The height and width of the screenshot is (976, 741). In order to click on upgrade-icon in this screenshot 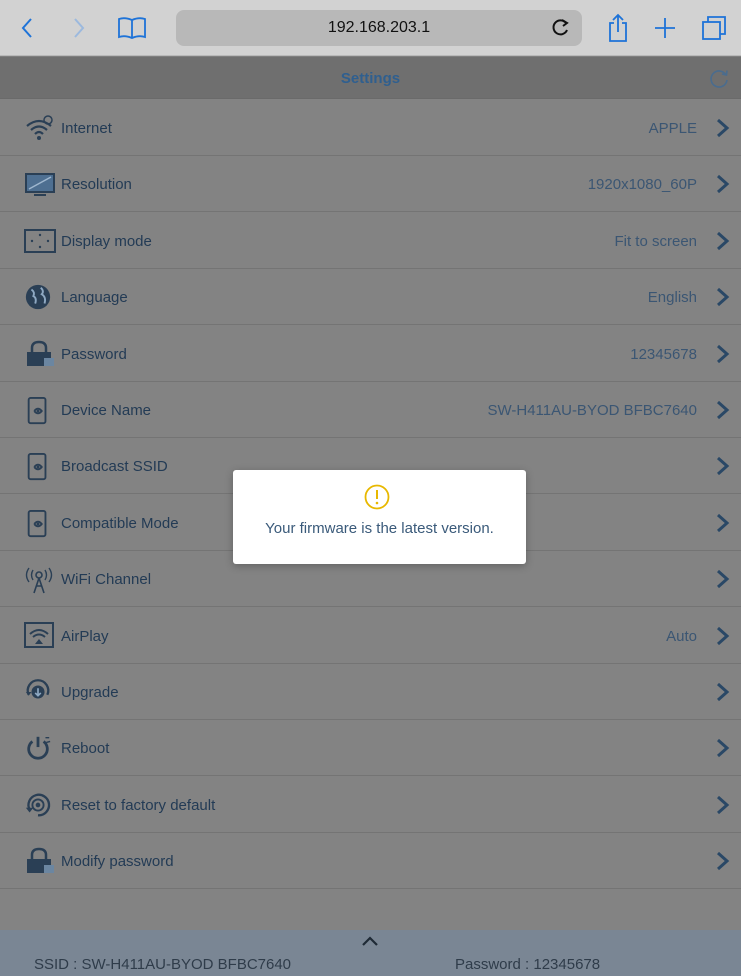, I will do `click(39, 692)`.